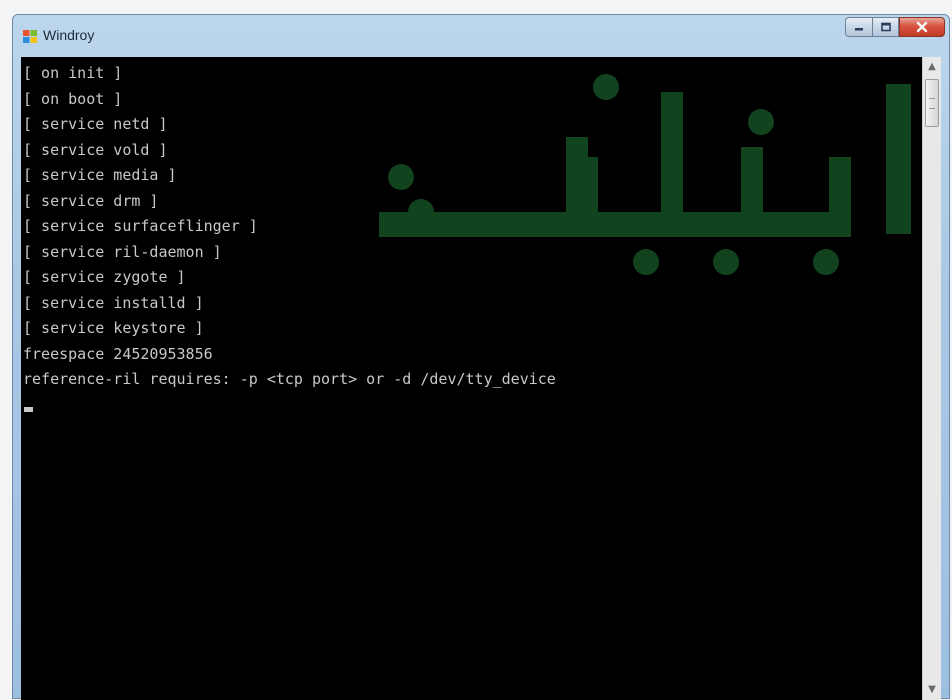 Image resolution: width=952 pixels, height=700 pixels. I want to click on windroy-app-icon, so click(30, 36).